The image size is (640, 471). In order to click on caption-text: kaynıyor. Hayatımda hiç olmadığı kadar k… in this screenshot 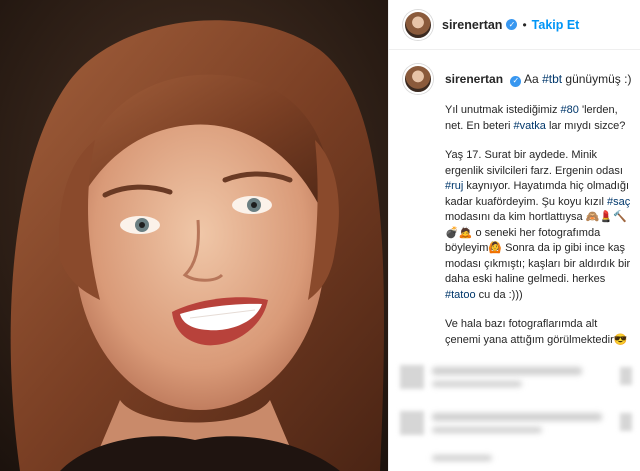, I will do `click(537, 194)`.